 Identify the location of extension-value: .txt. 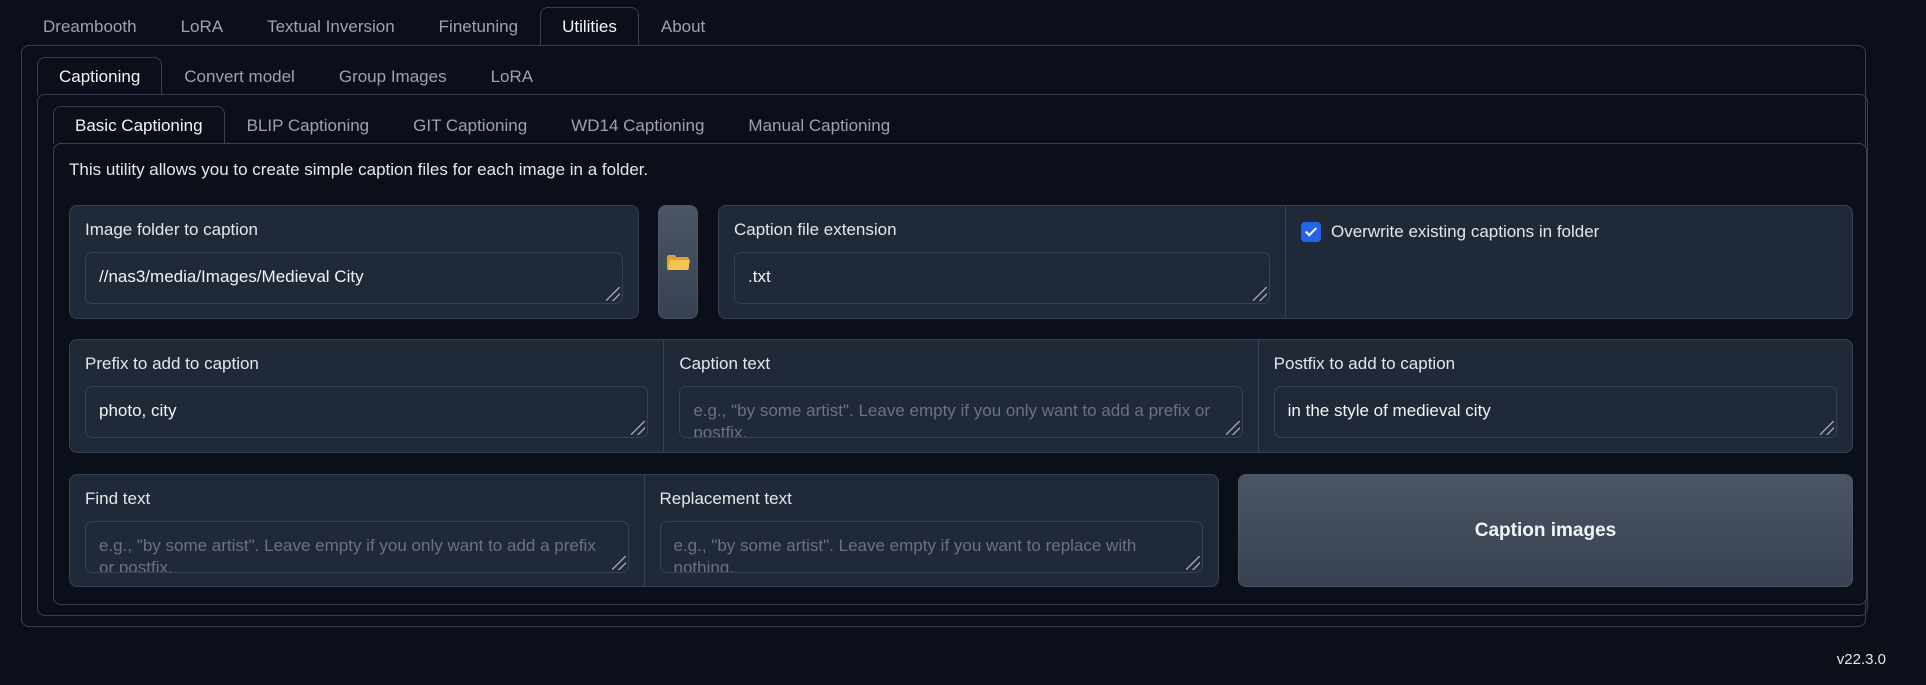
(759, 276).